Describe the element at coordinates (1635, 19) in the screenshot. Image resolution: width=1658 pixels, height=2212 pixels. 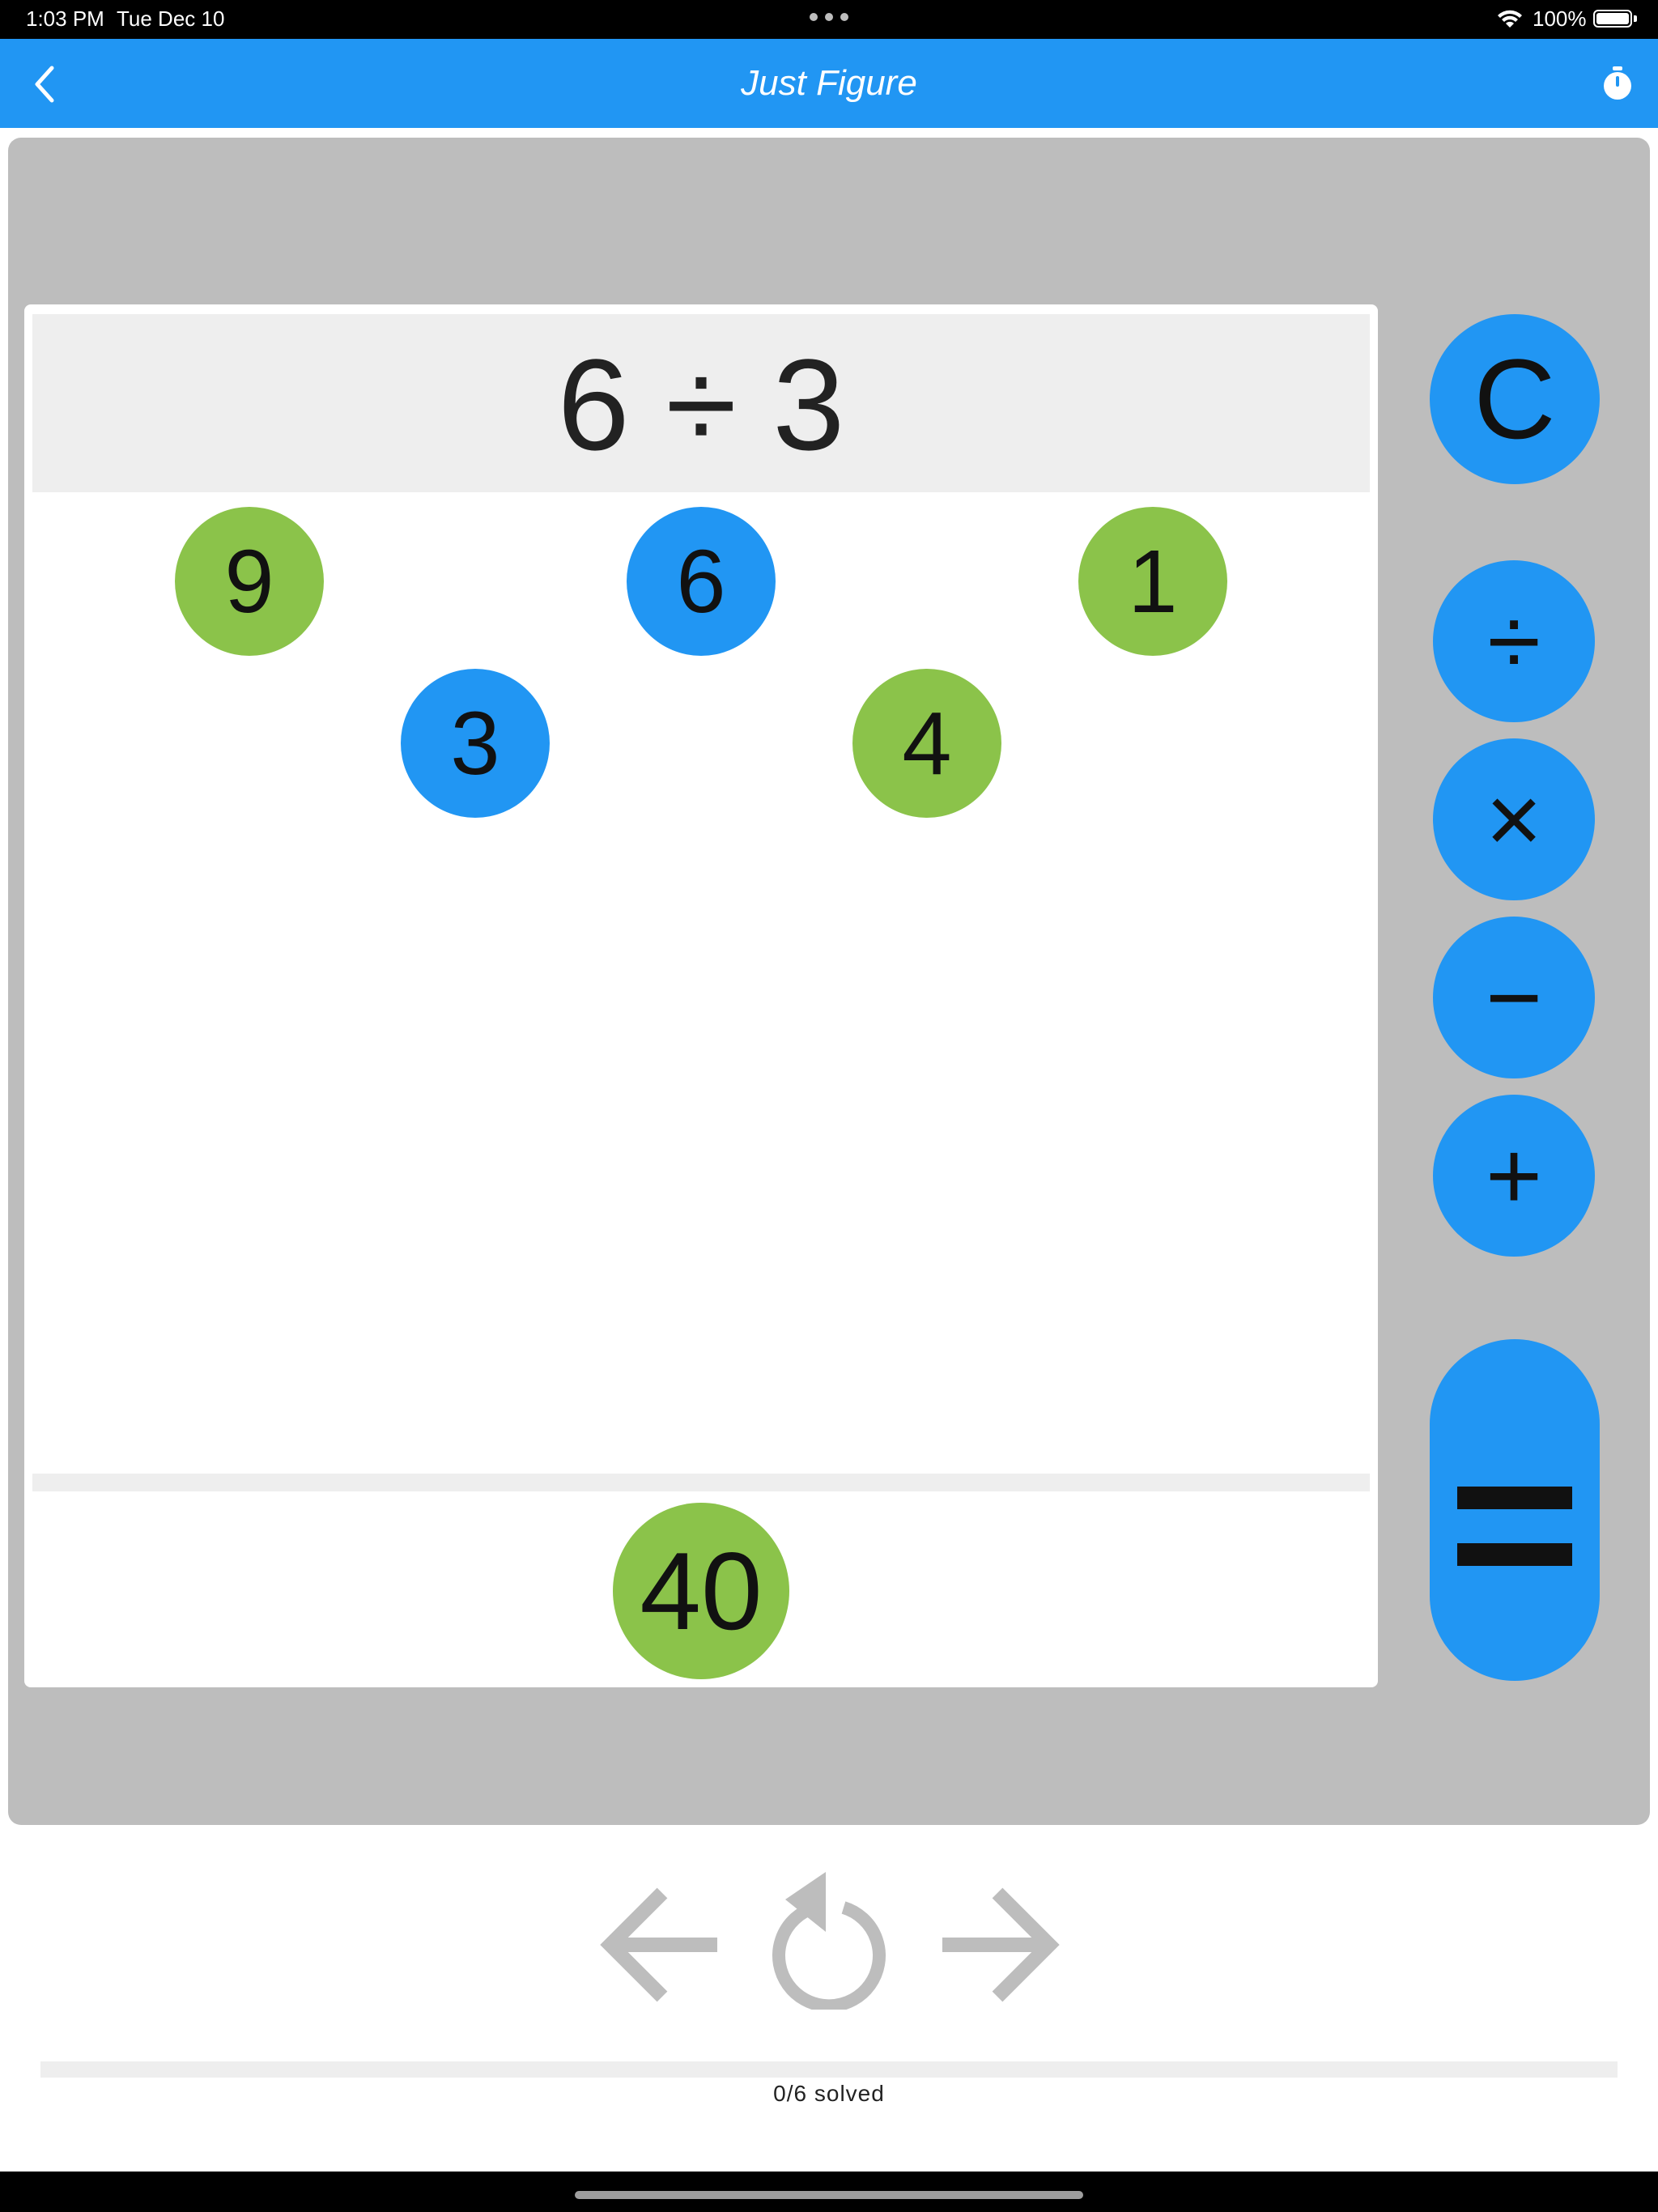
I see `battery-tip` at that location.